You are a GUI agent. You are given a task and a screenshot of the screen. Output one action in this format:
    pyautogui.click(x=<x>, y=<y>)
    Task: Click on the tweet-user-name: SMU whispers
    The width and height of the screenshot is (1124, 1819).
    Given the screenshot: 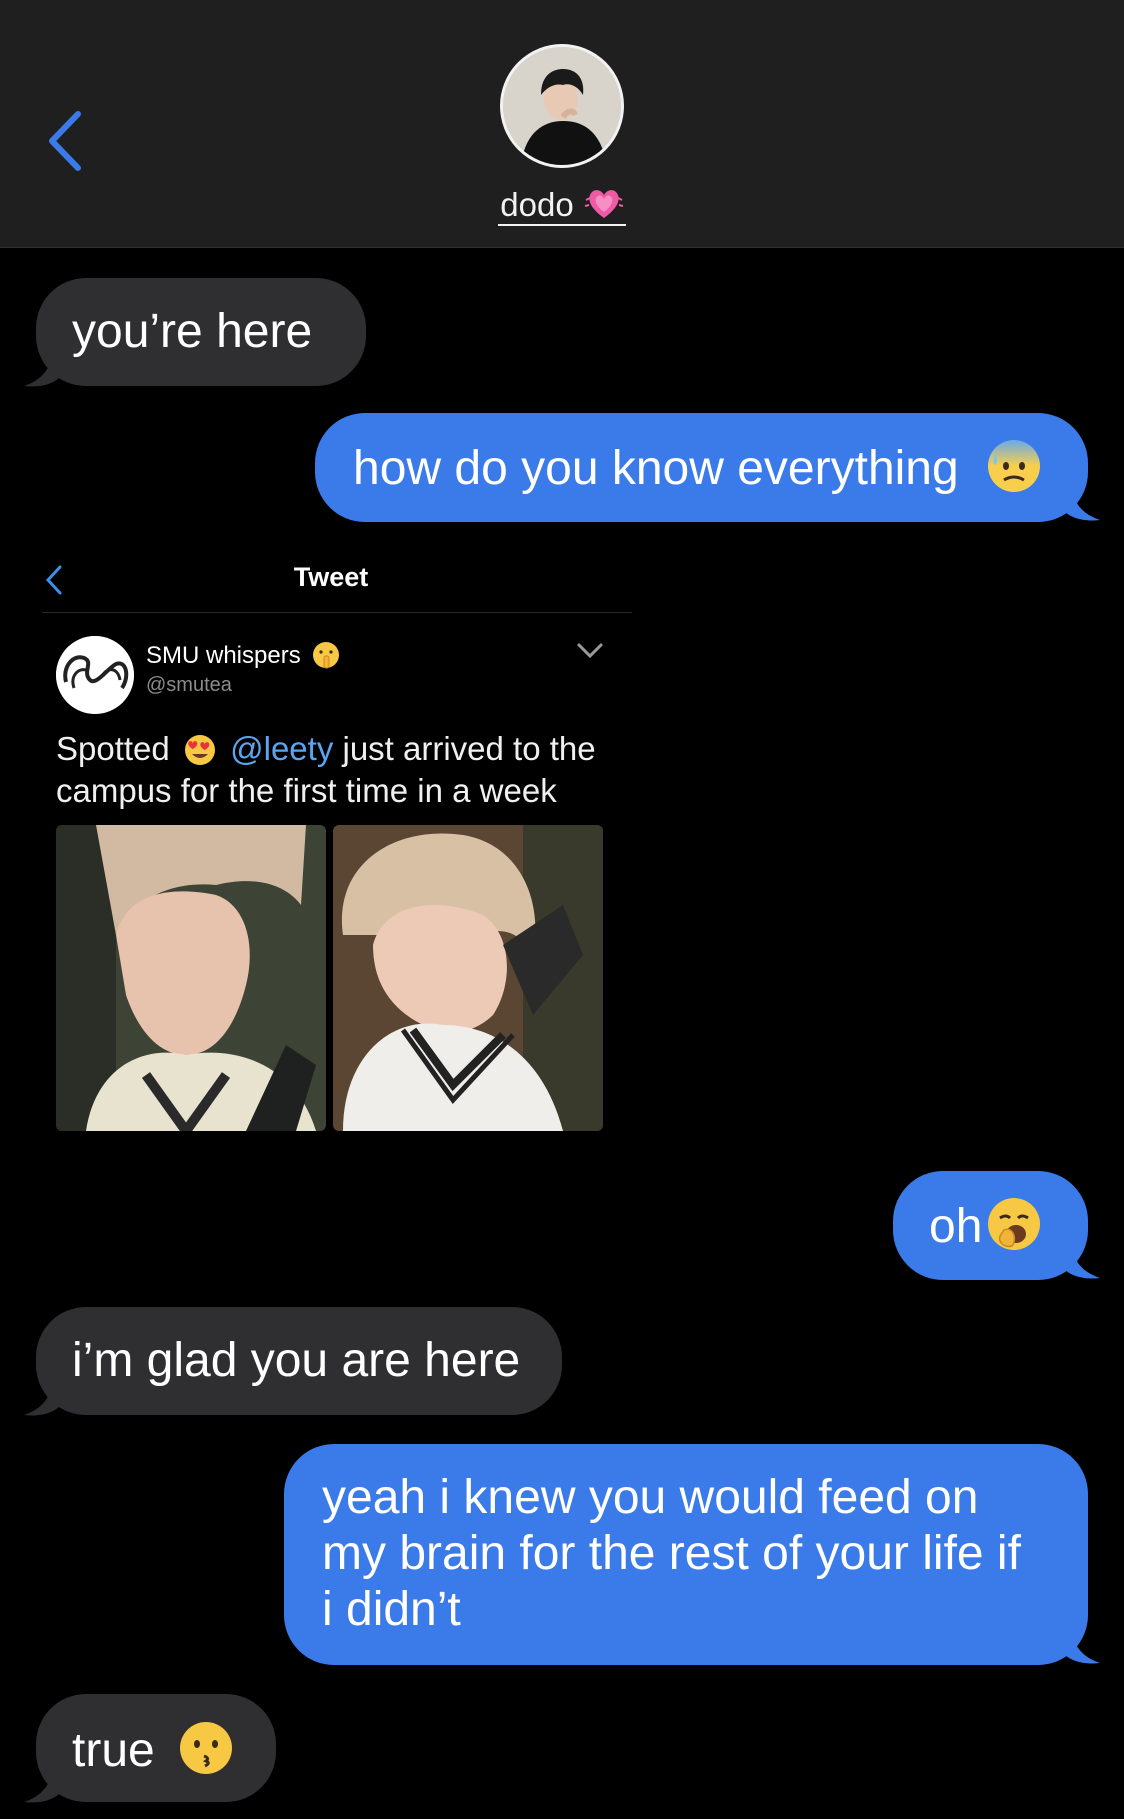 What is the action you would take?
    pyautogui.click(x=243, y=655)
    